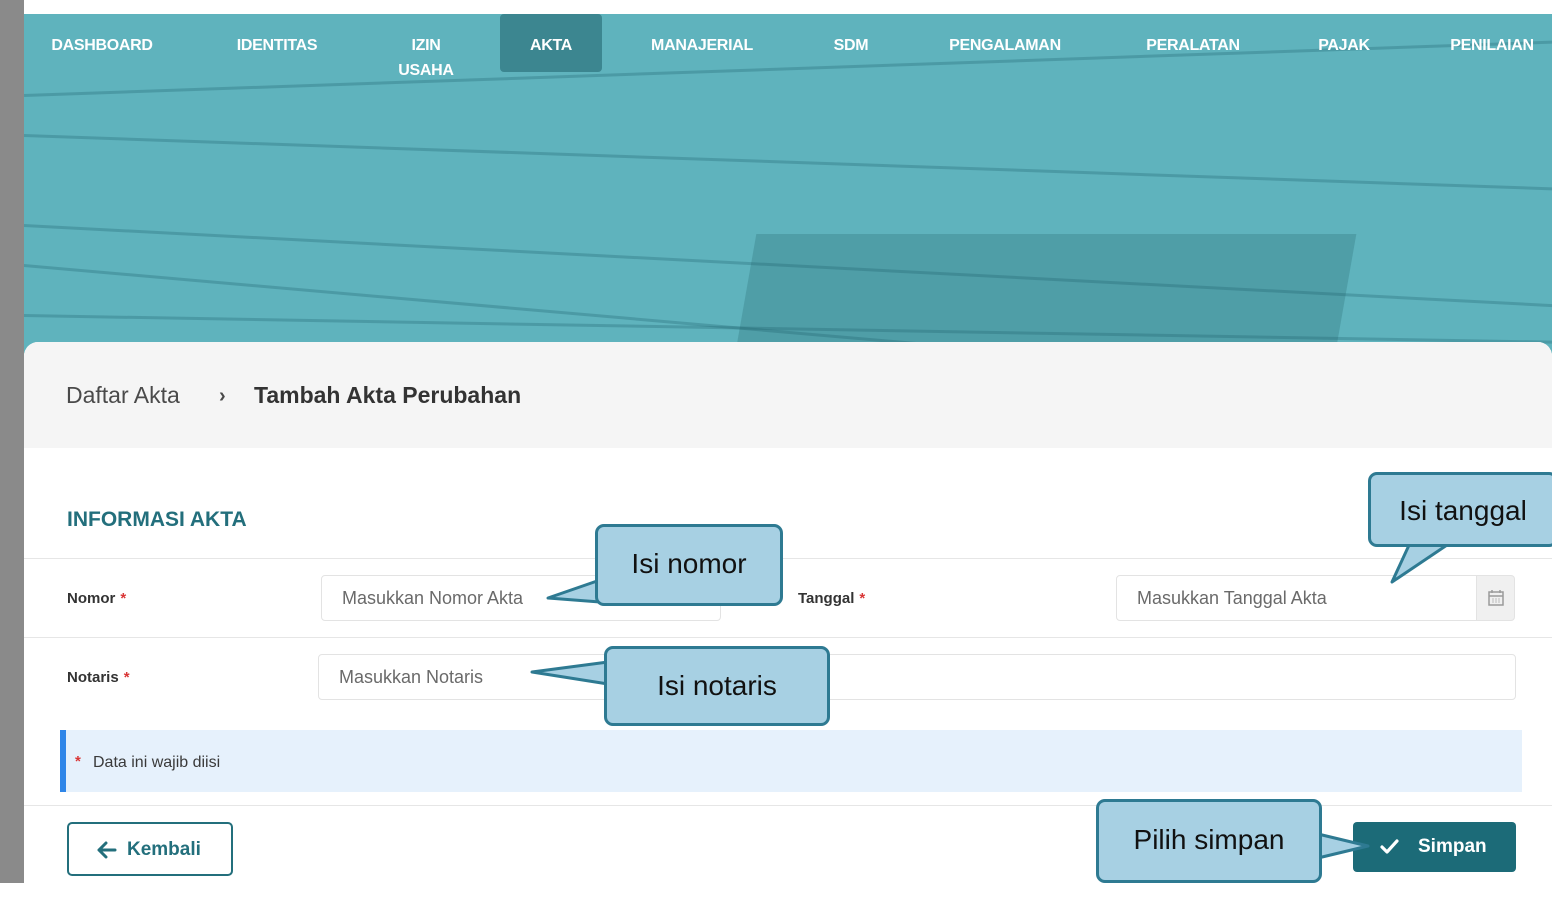 The image size is (1552, 902). I want to click on save-button-label: Simpan, so click(1452, 846).